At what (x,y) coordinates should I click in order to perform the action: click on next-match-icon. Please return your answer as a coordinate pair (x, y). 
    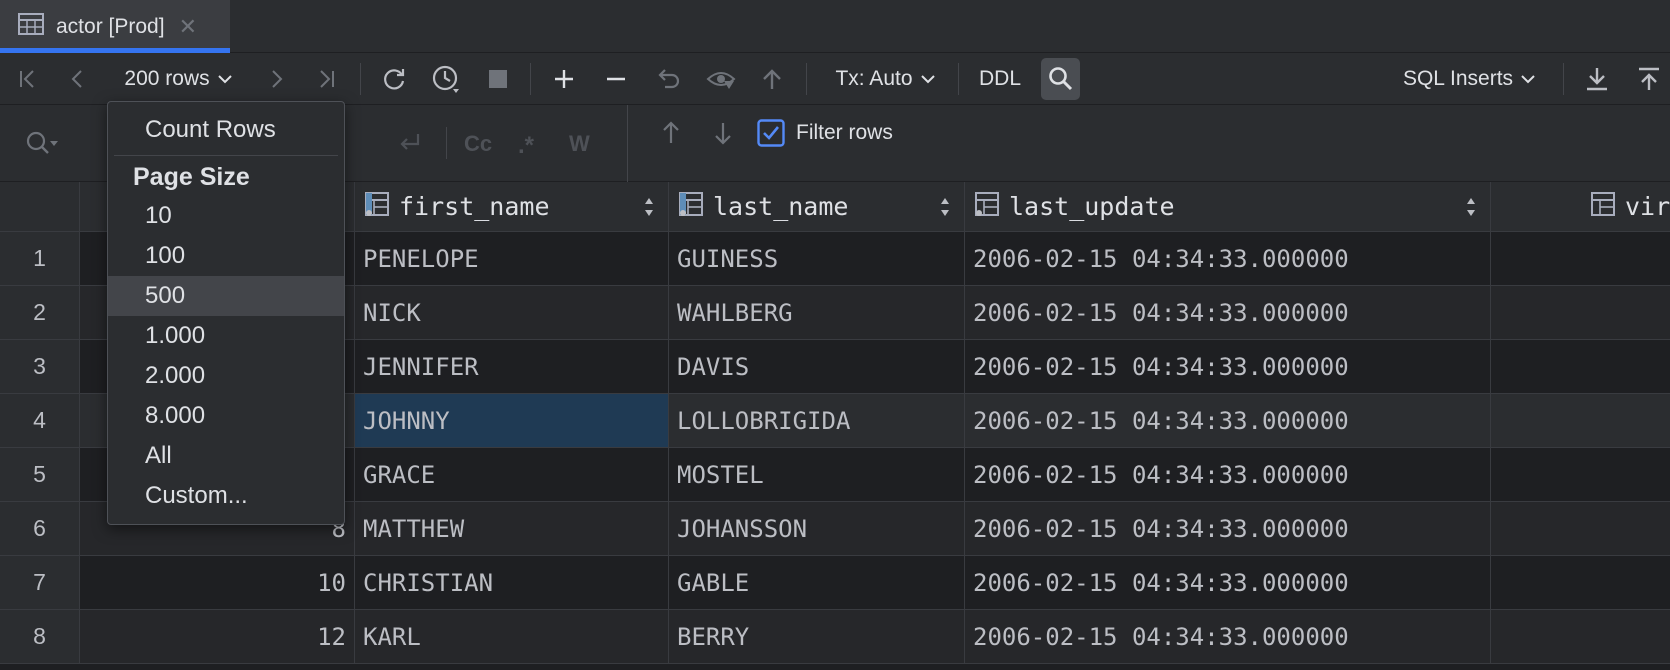
    Looking at the image, I should click on (723, 133).